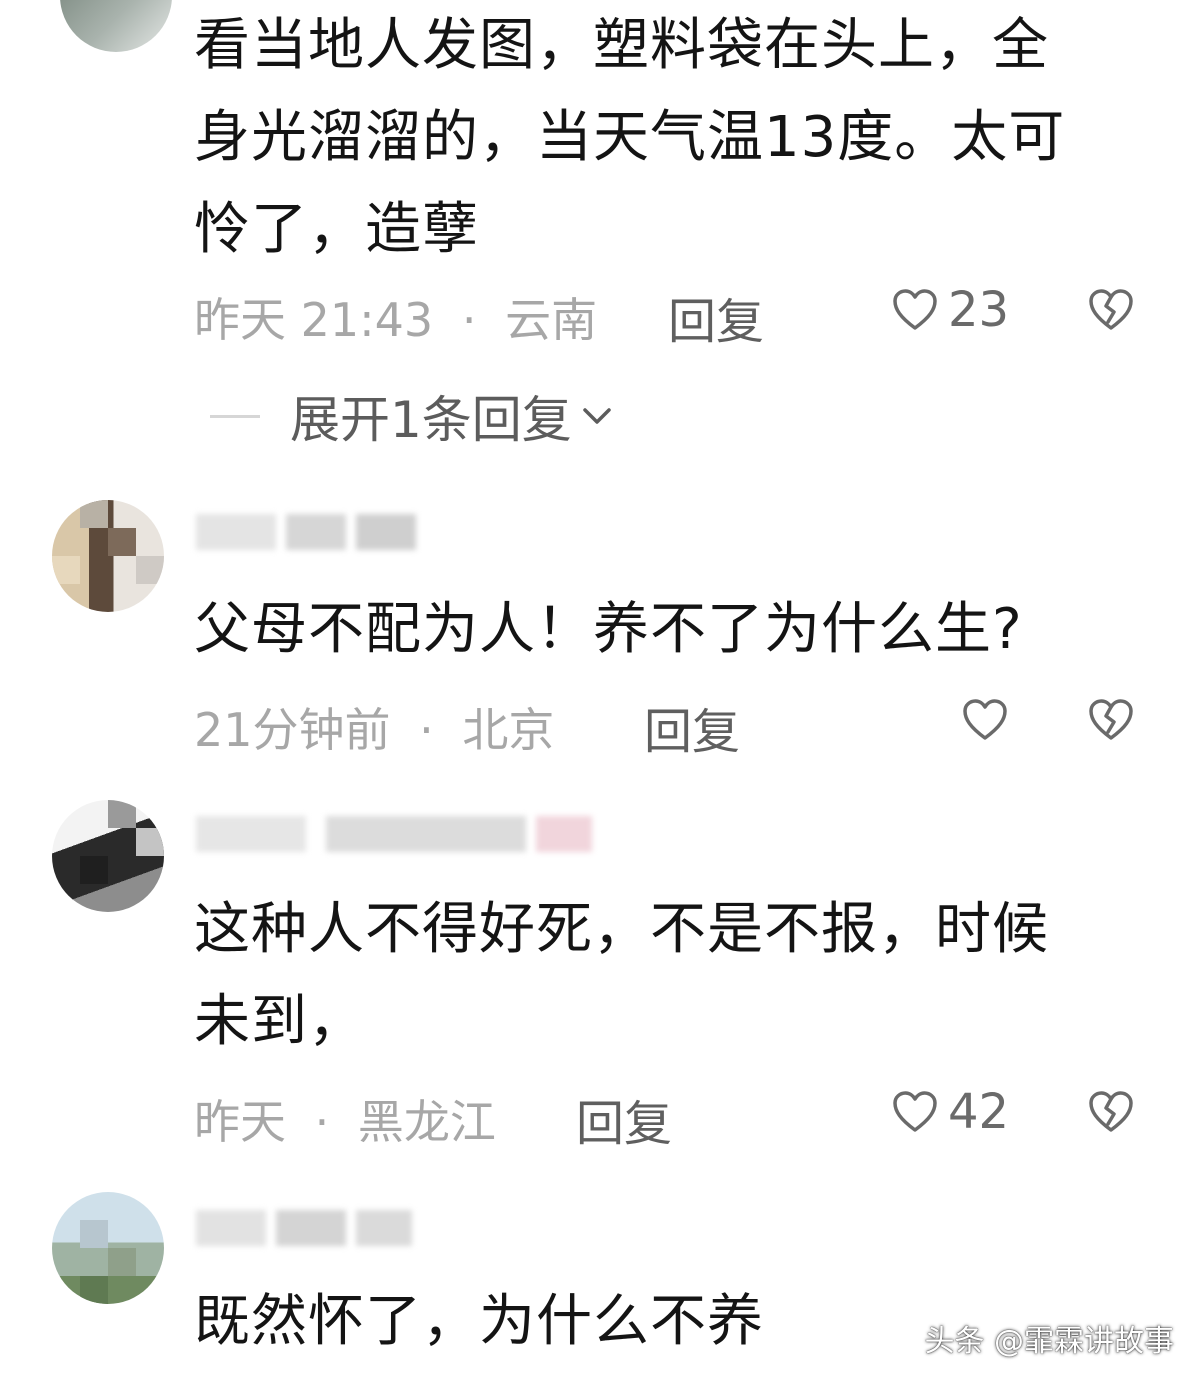  I want to click on like-count: 23, so click(979, 310).